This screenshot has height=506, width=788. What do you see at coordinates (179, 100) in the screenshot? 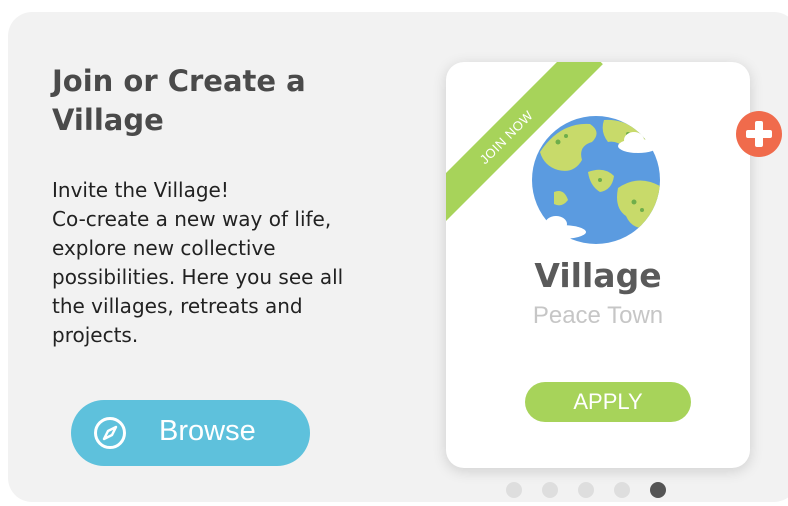
I see `page-title: Join or Create a Village` at bounding box center [179, 100].